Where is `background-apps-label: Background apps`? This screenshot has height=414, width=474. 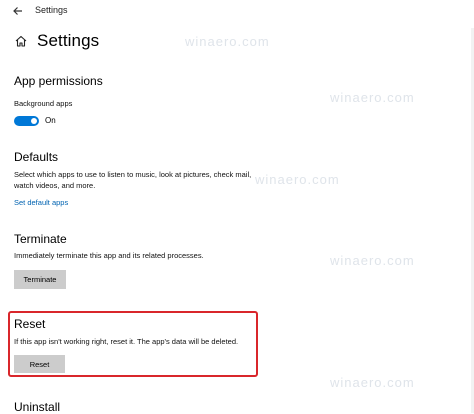
background-apps-label: Background apps is located at coordinates (43, 103).